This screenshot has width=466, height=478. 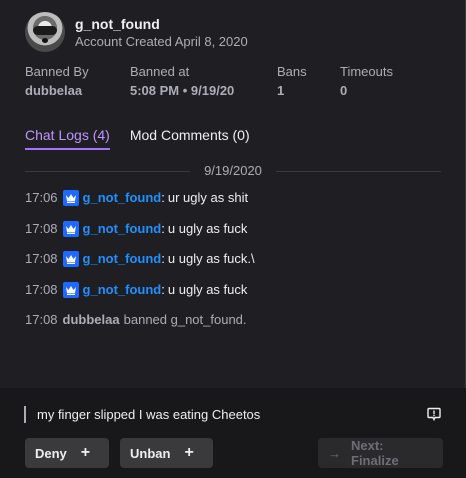 I want to click on log-date: 9/19/2020, so click(x=233, y=170).